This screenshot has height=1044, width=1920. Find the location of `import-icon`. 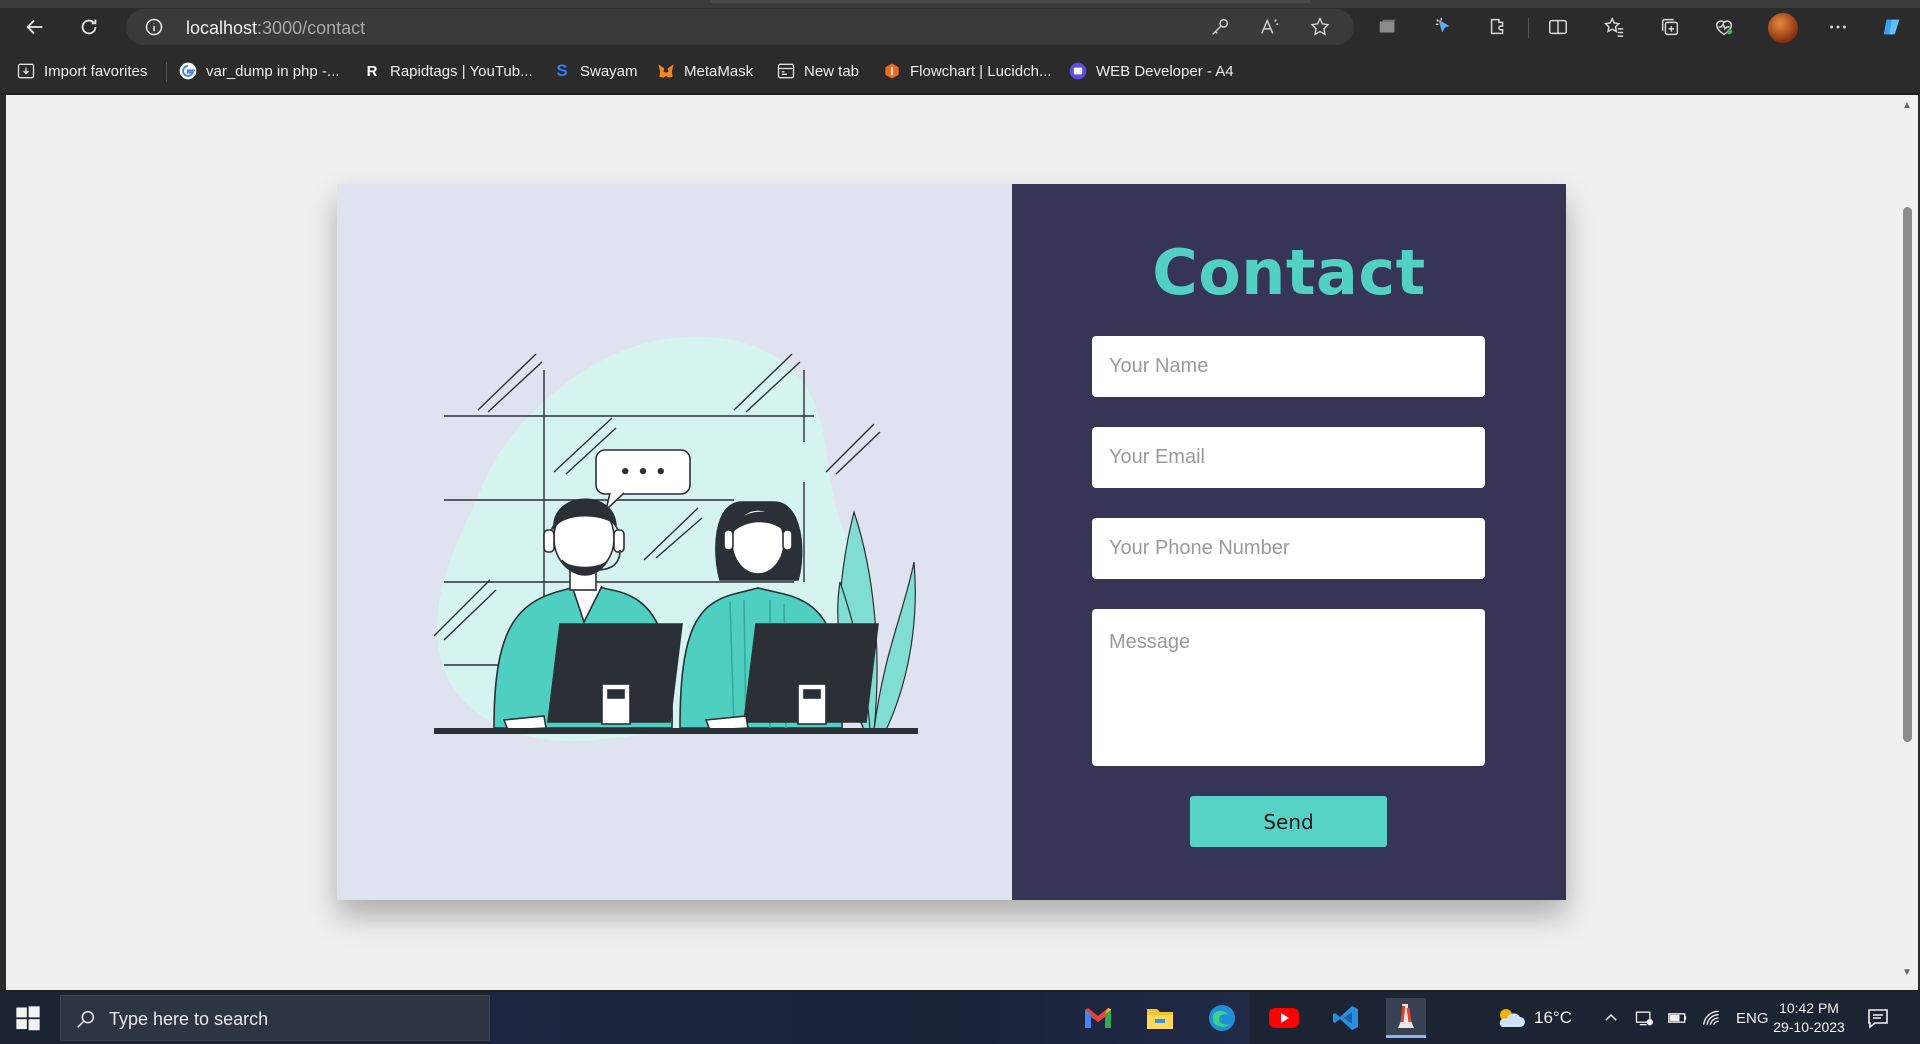

import-icon is located at coordinates (26, 71).